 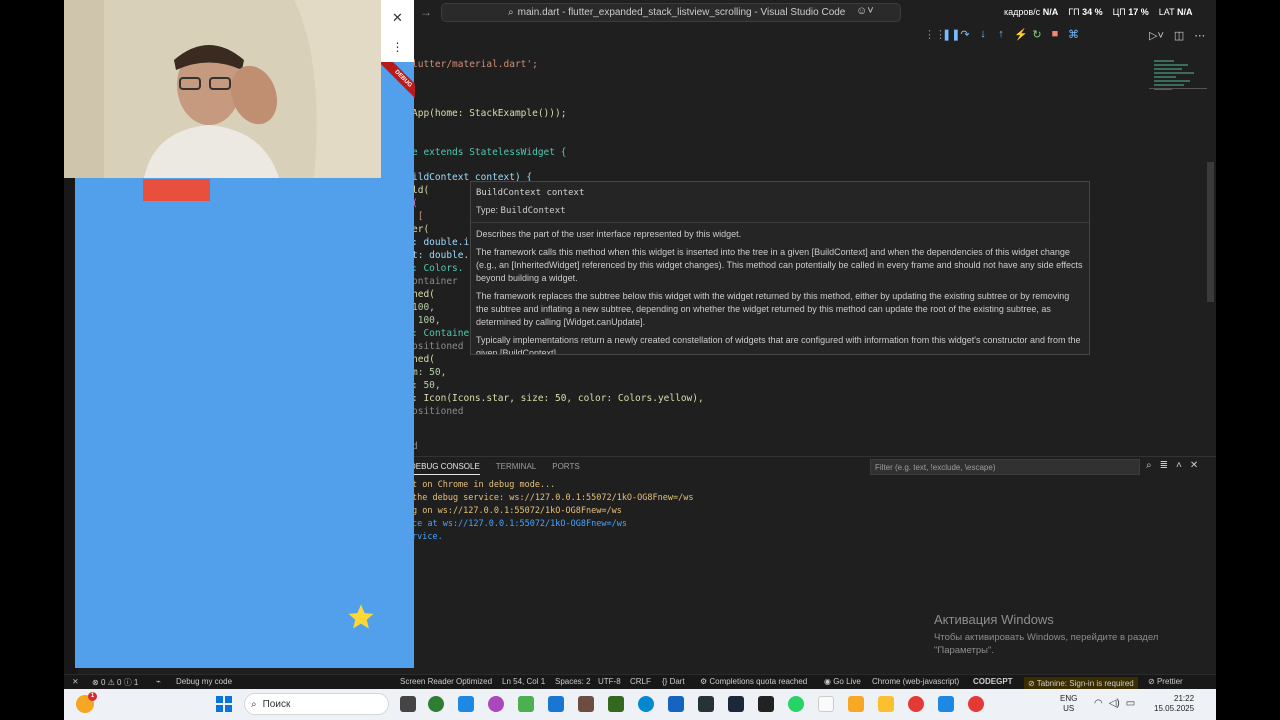 What do you see at coordinates (976, 704) in the screenshot?
I see `chrome-active-icon` at bounding box center [976, 704].